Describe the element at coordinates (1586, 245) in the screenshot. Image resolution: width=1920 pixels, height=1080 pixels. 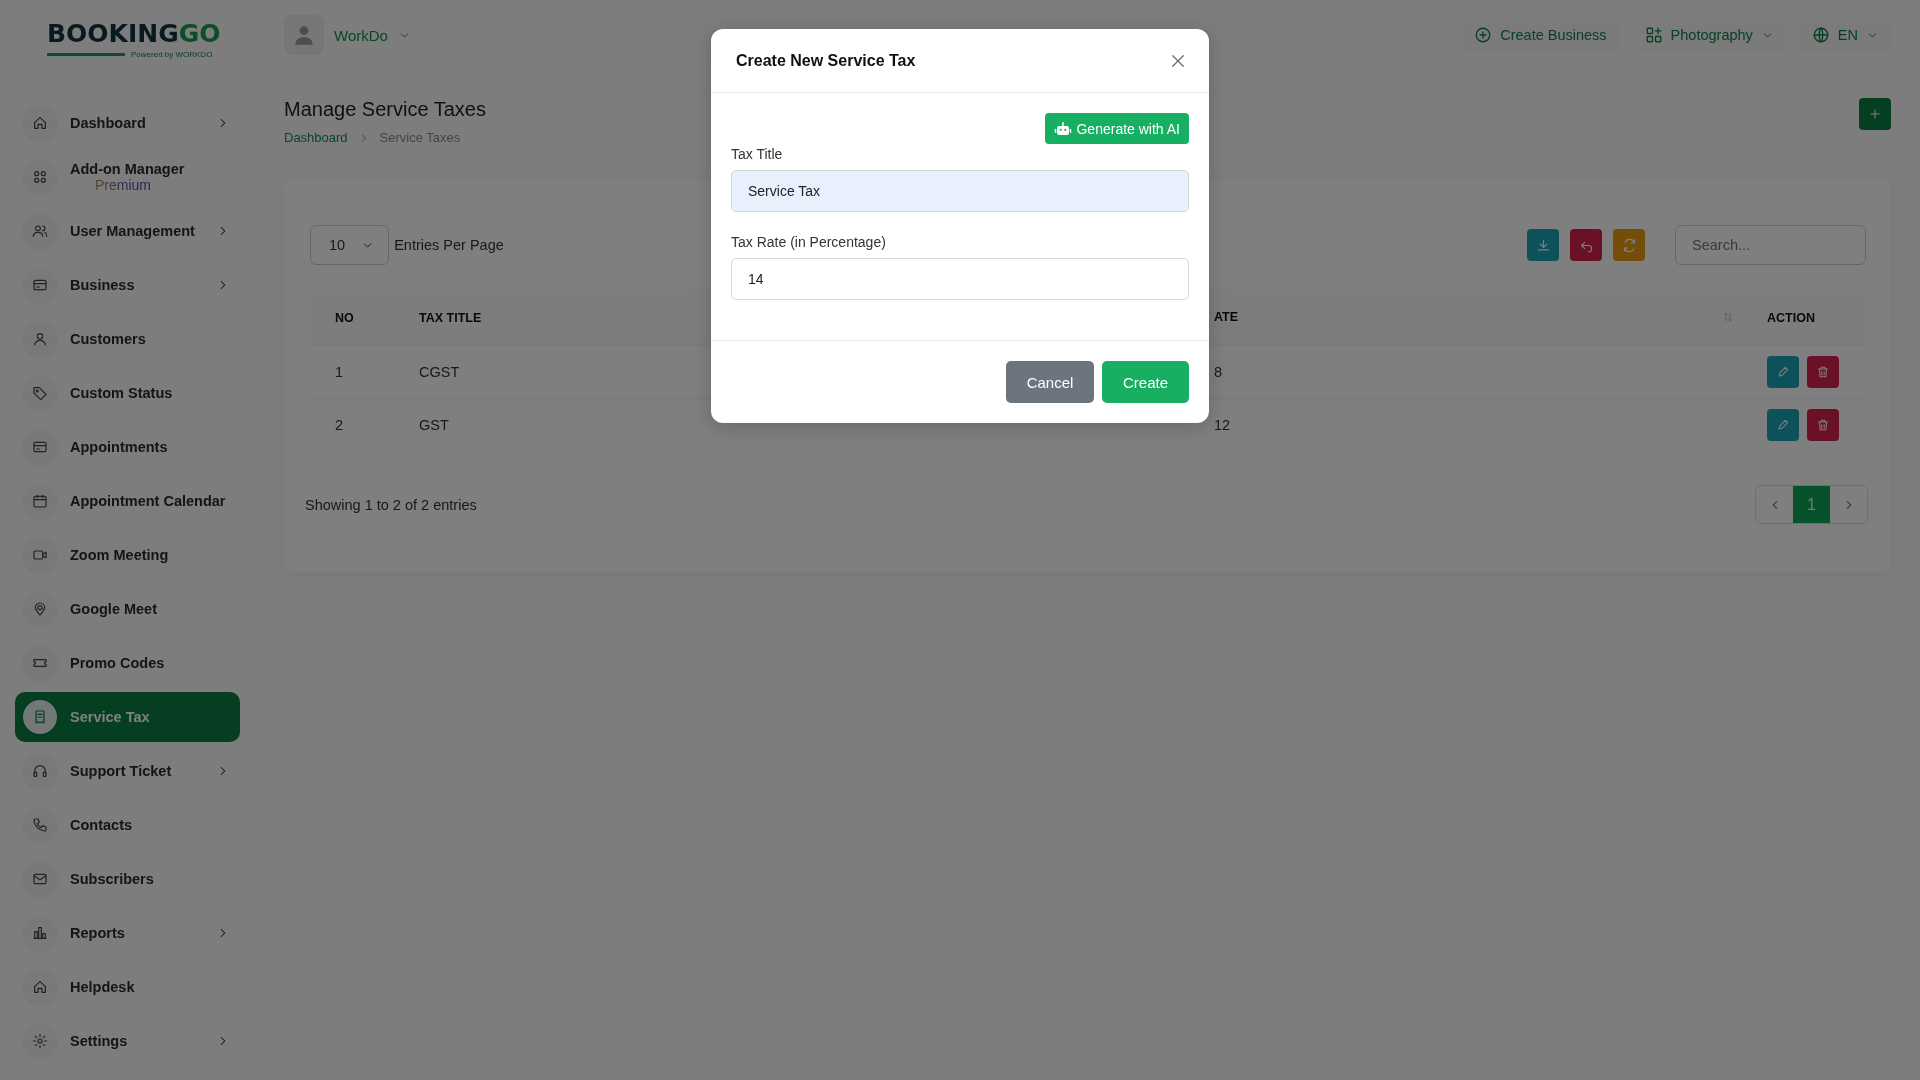
I see `undo-button` at that location.